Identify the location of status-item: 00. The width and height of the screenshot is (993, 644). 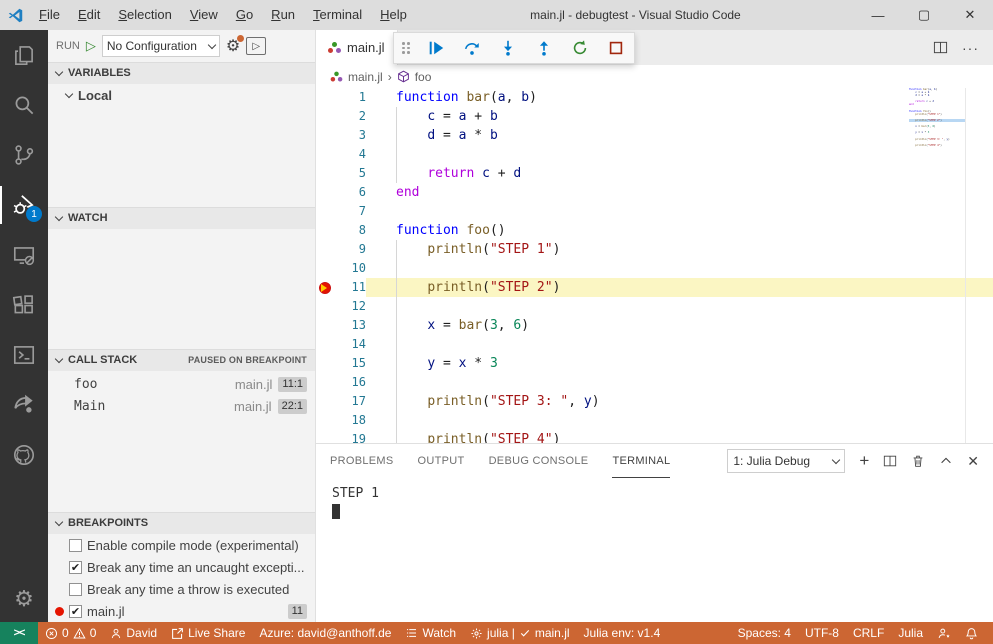
(70, 633).